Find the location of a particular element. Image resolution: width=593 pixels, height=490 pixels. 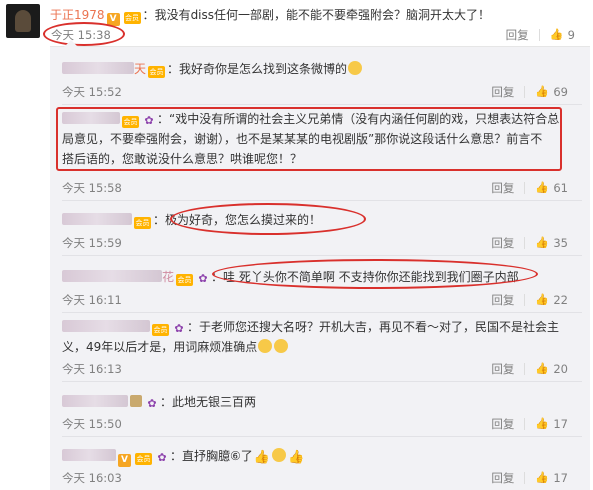

reply-username-tail: 天 is located at coordinates (140, 69).